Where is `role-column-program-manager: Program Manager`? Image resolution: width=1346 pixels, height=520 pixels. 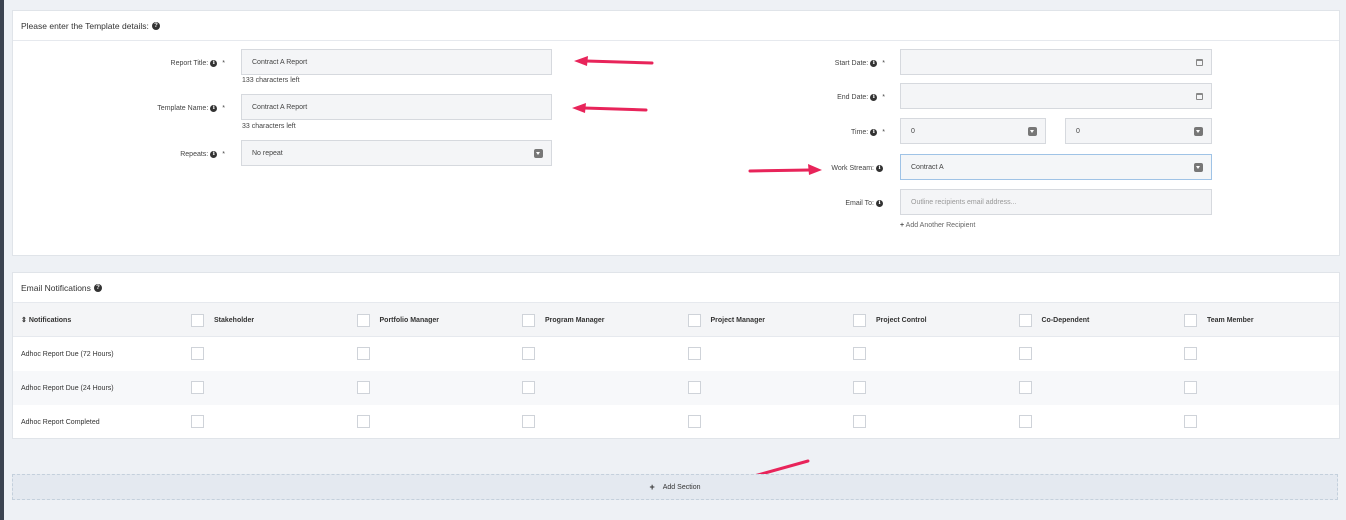
role-column-program-manager: Program Manager is located at coordinates (563, 320).